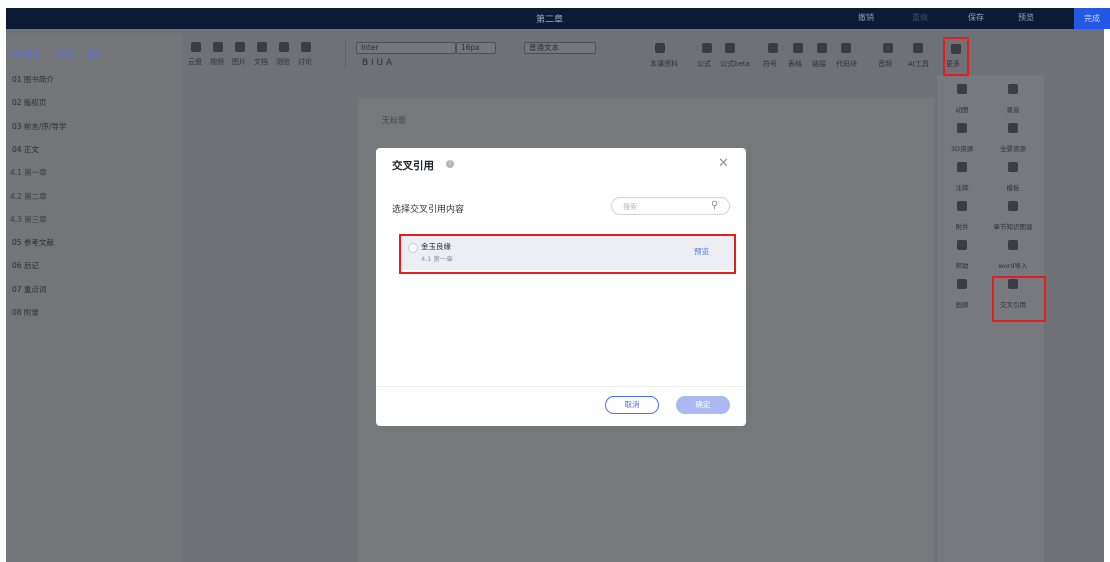  What do you see at coordinates (962, 188) in the screenshot?
I see `more-panel-label: 注释` at bounding box center [962, 188].